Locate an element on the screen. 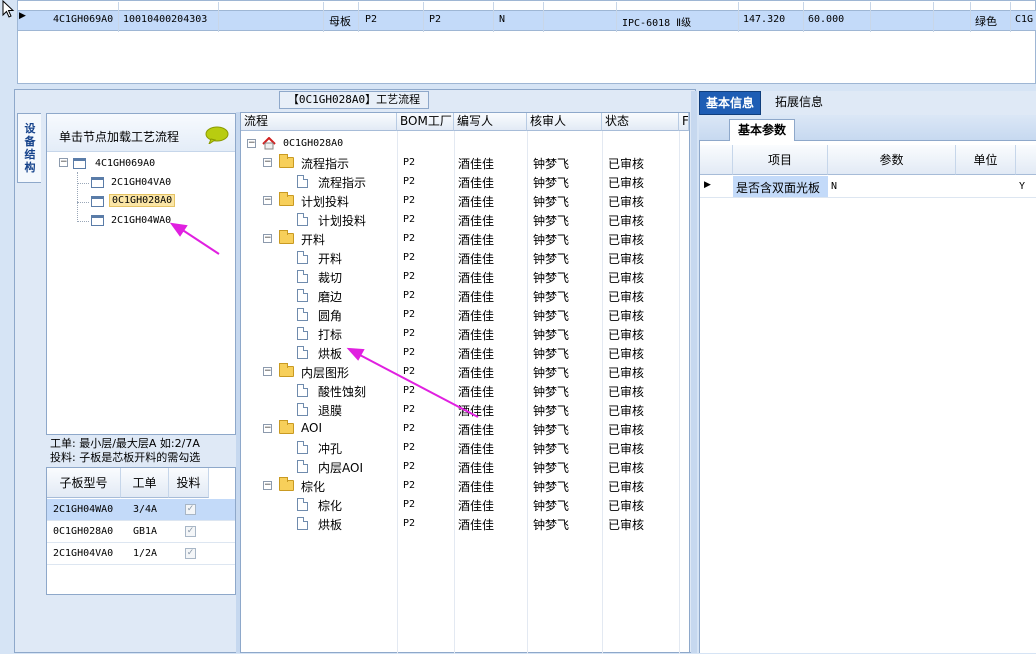 The image size is (1036, 654). tab-extended-info: 拓展信息 is located at coordinates (799, 103).